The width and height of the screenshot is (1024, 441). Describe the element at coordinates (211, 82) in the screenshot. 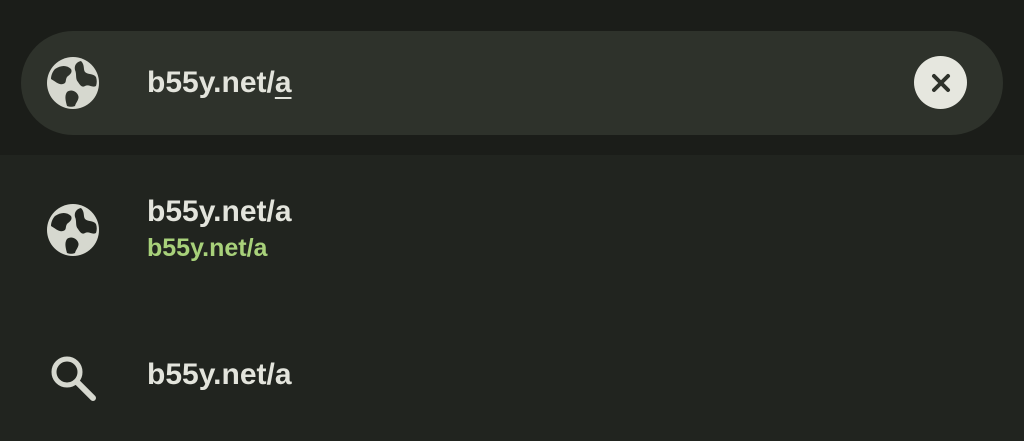

I see `url-typed-text: b55y.net/` at that location.